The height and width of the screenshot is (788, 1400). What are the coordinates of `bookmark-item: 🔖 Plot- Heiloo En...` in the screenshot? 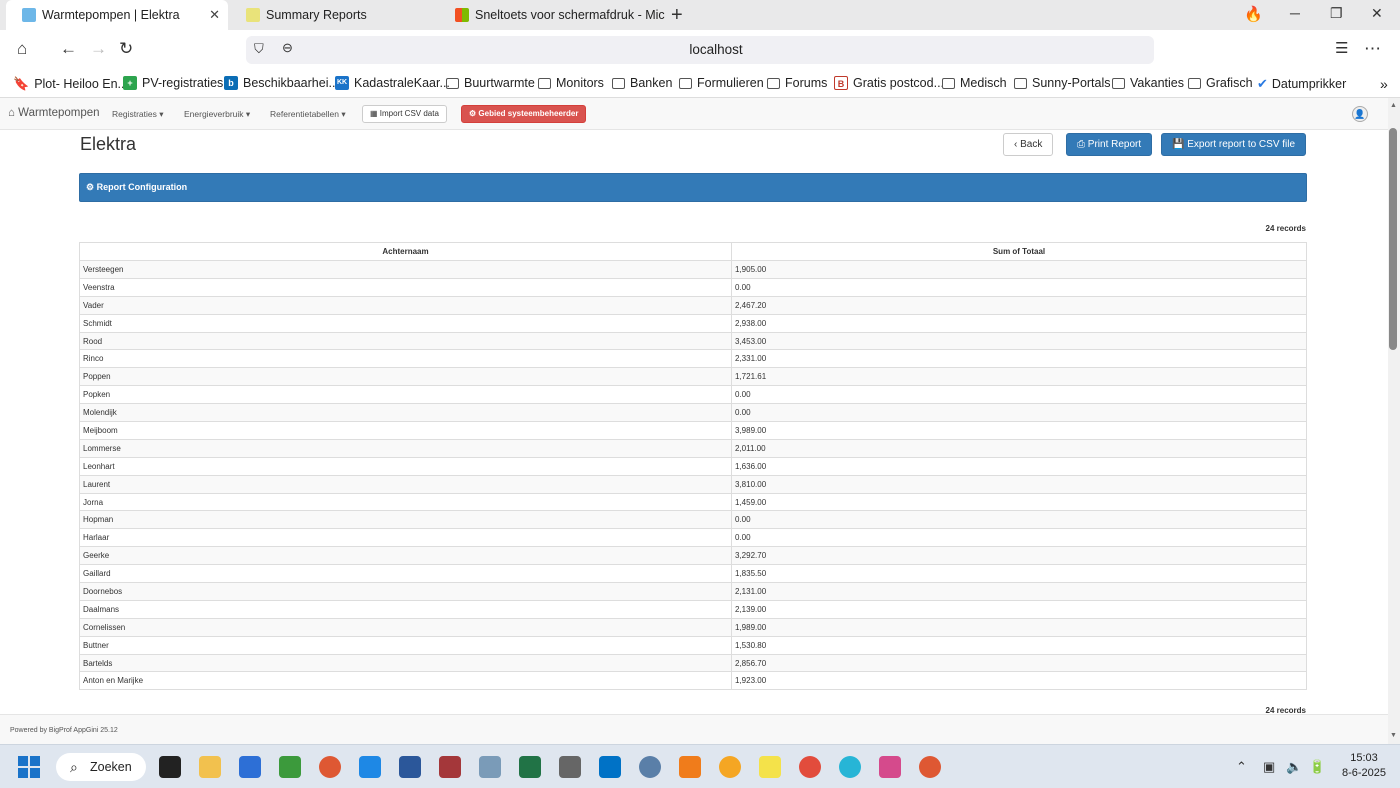 It's located at (70, 84).